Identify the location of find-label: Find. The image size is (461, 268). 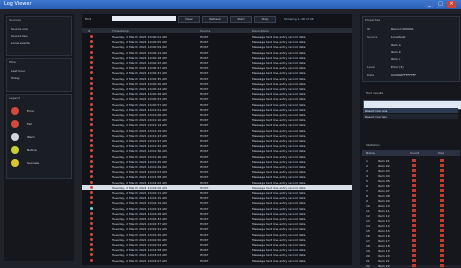
(88, 19).